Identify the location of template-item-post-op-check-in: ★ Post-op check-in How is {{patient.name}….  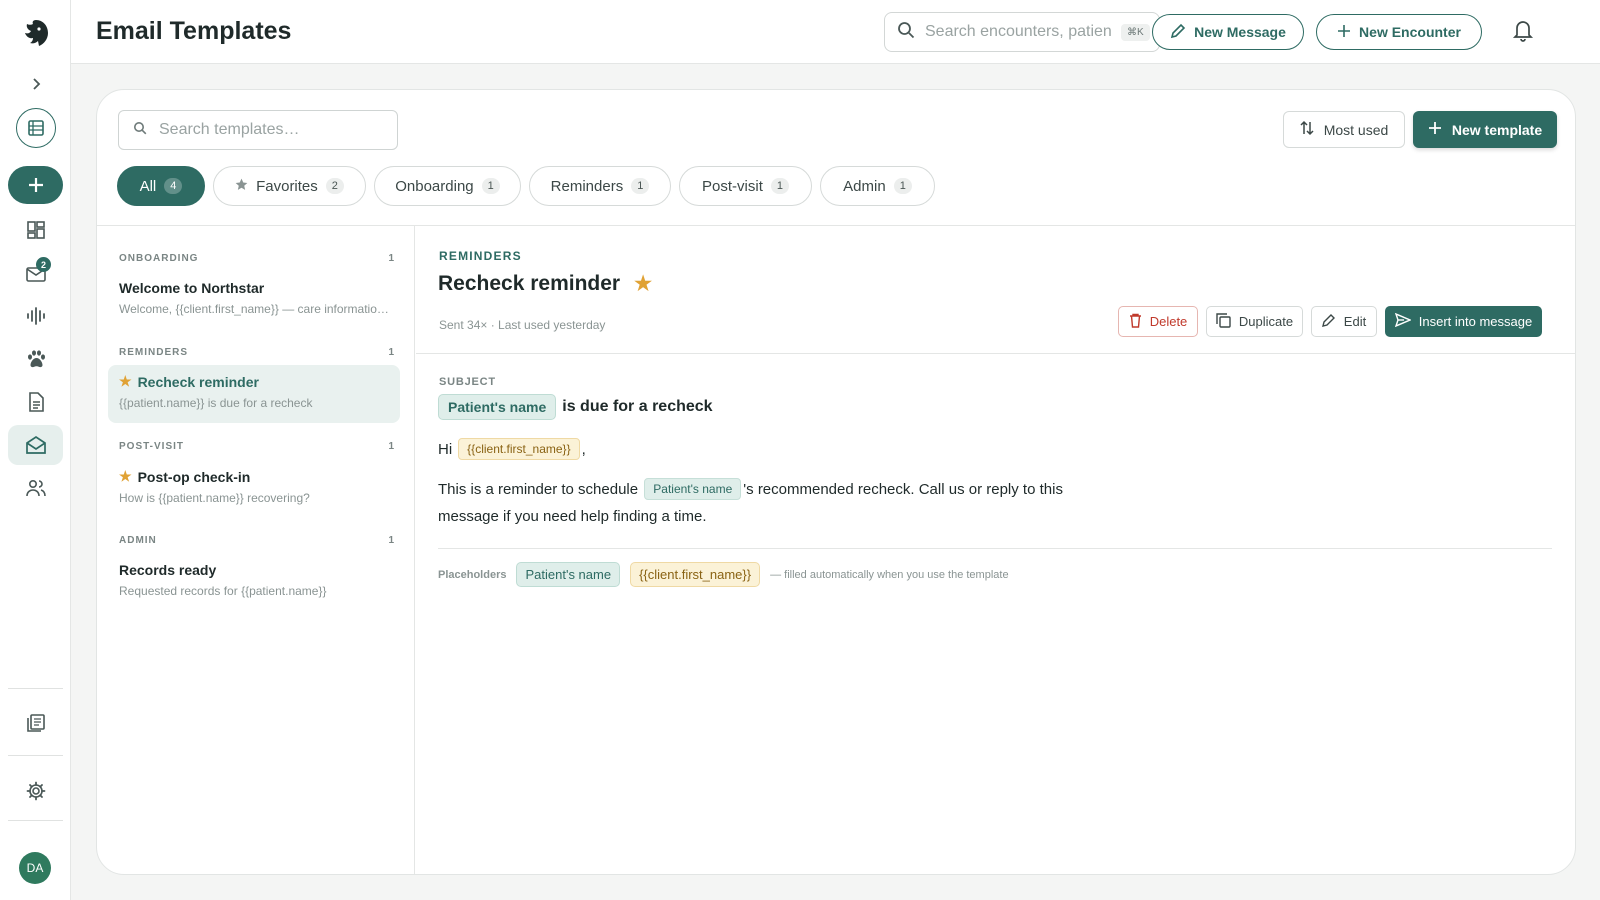
(254, 489).